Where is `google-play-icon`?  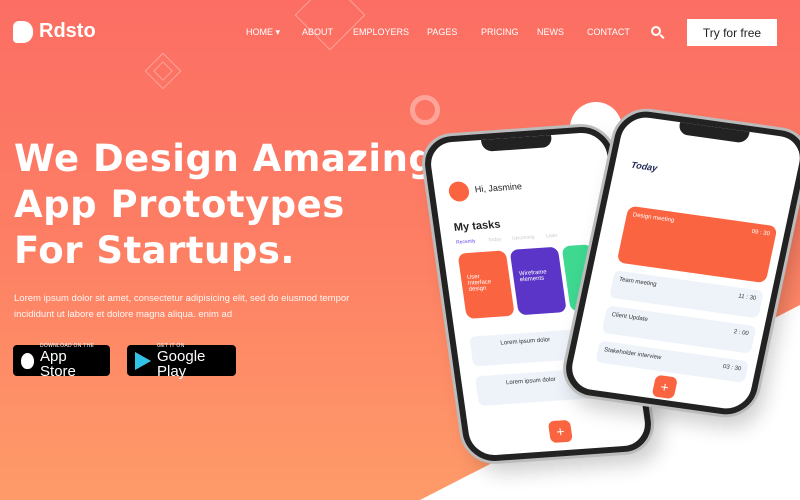
google-play-icon is located at coordinates (143, 360).